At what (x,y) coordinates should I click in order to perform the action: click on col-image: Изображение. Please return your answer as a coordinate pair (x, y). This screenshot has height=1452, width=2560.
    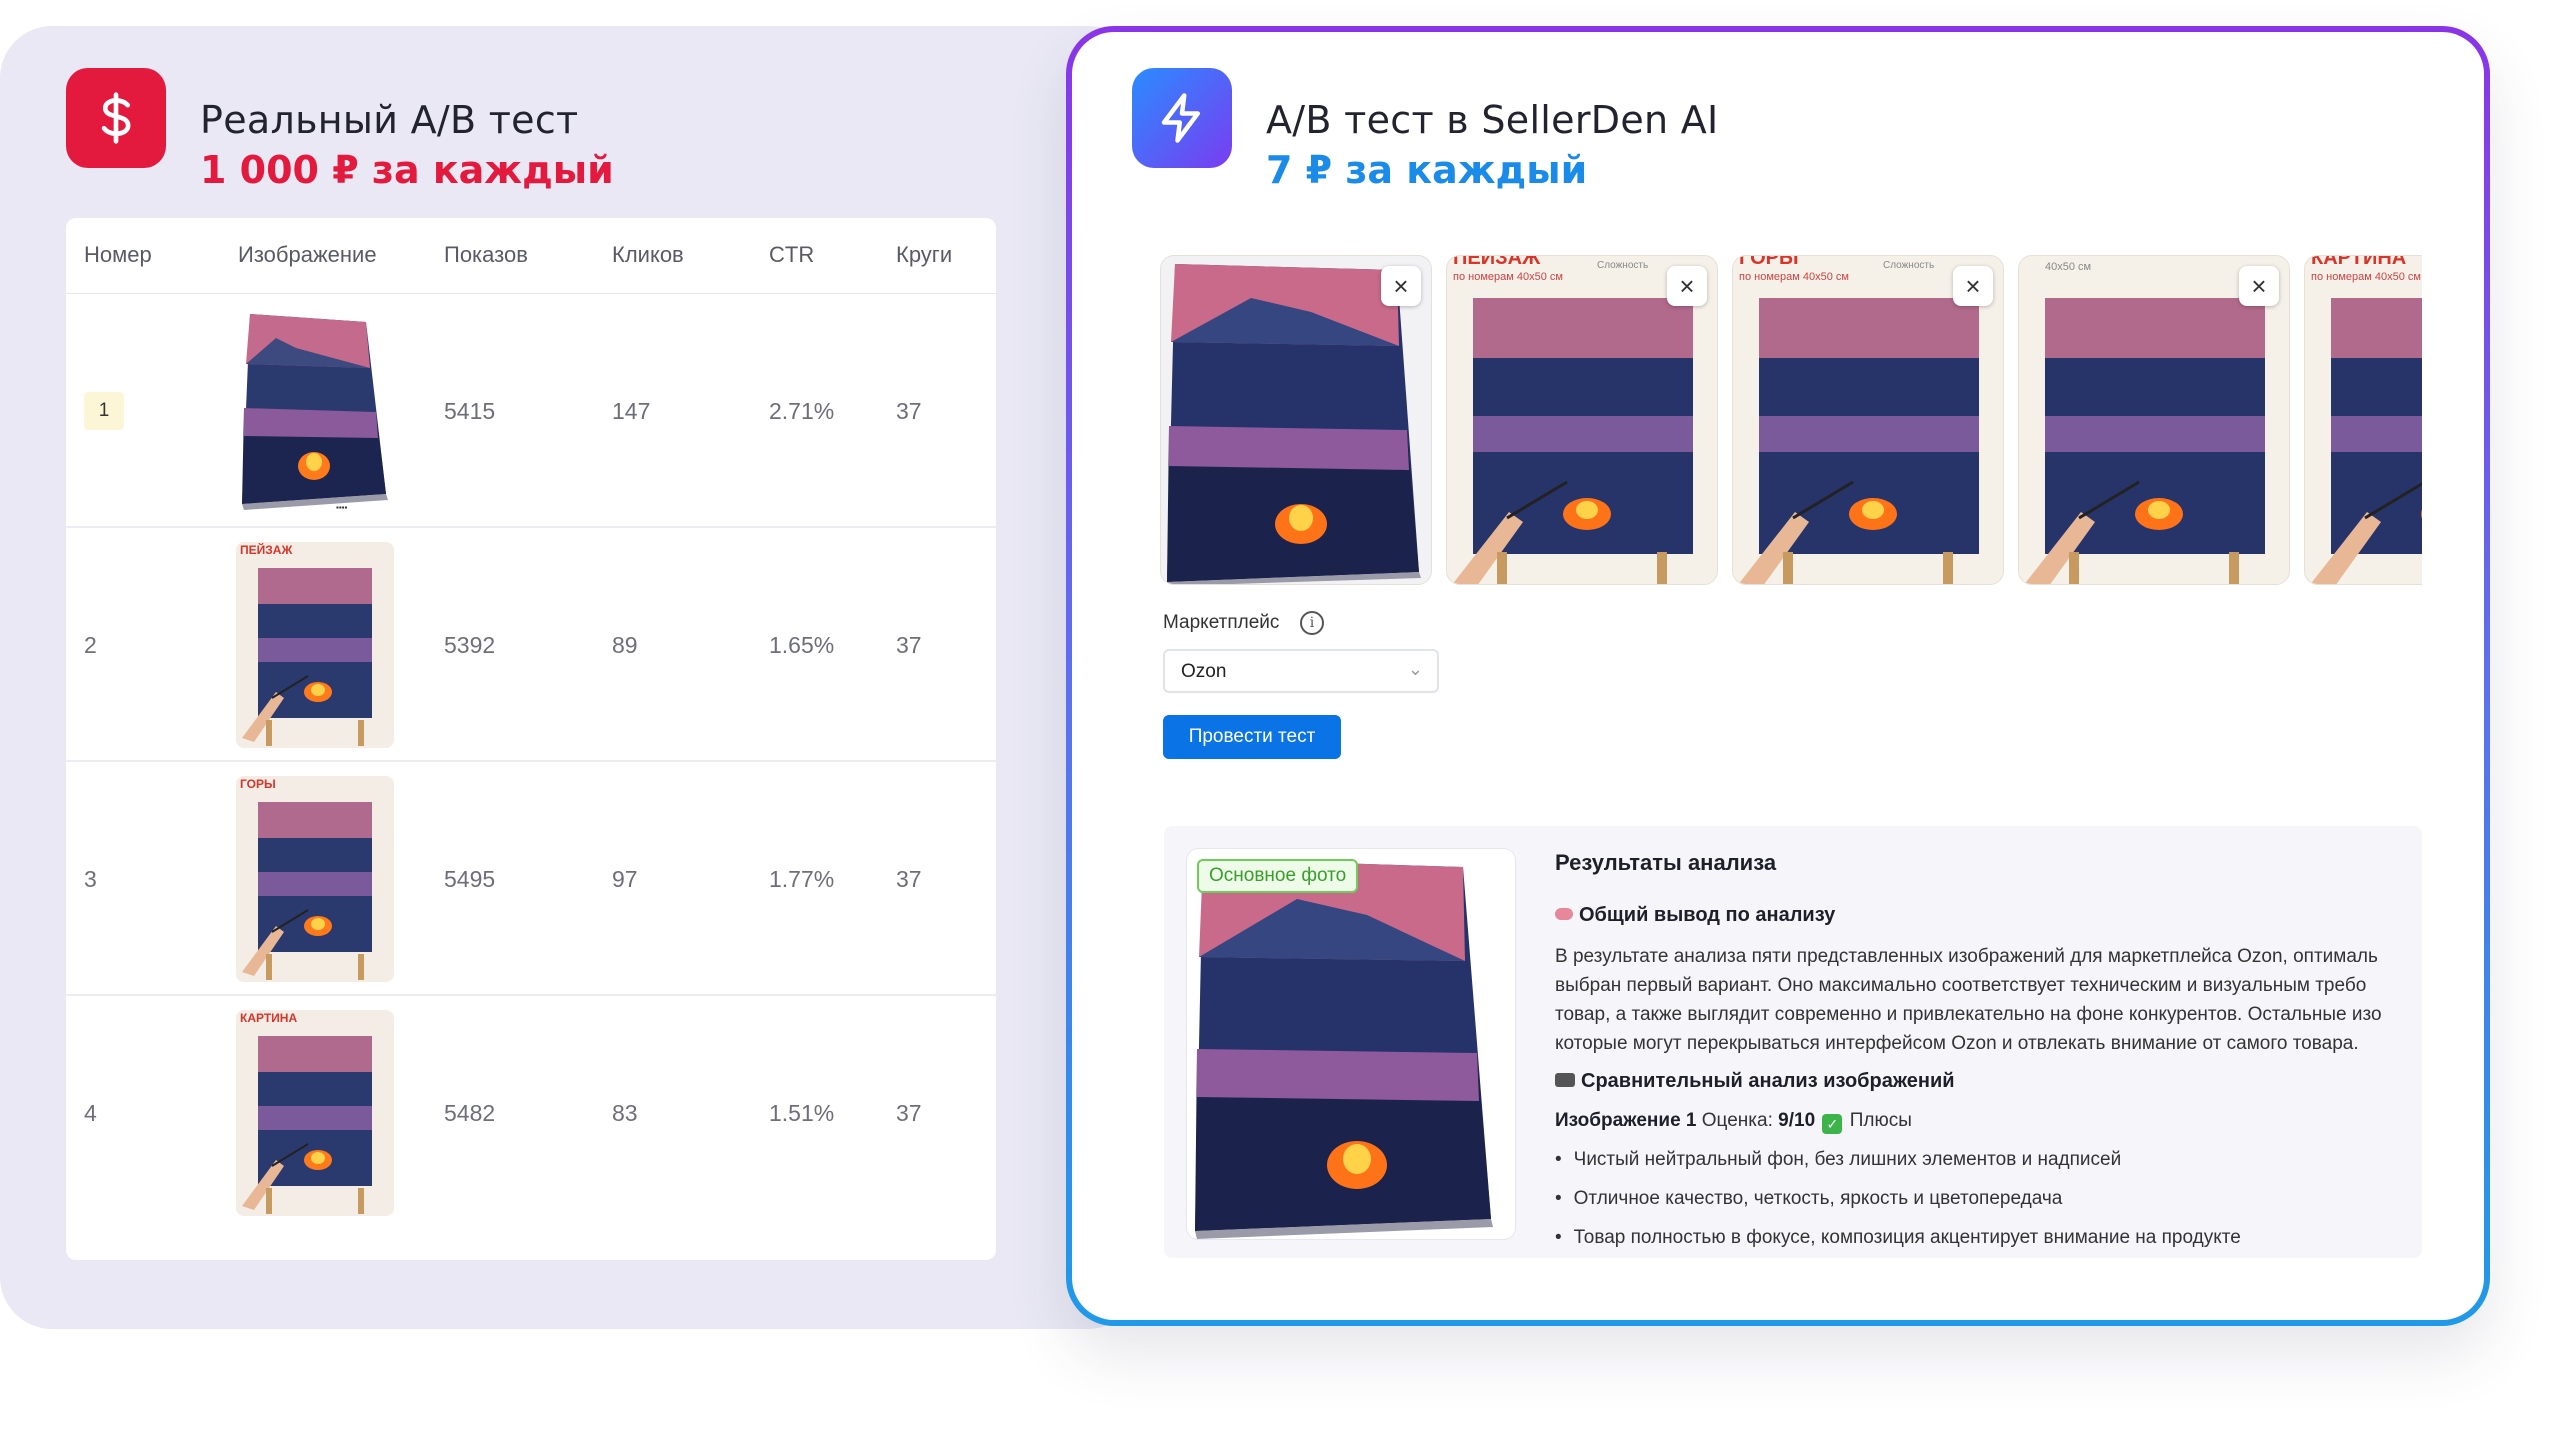
    Looking at the image, I should click on (307, 254).